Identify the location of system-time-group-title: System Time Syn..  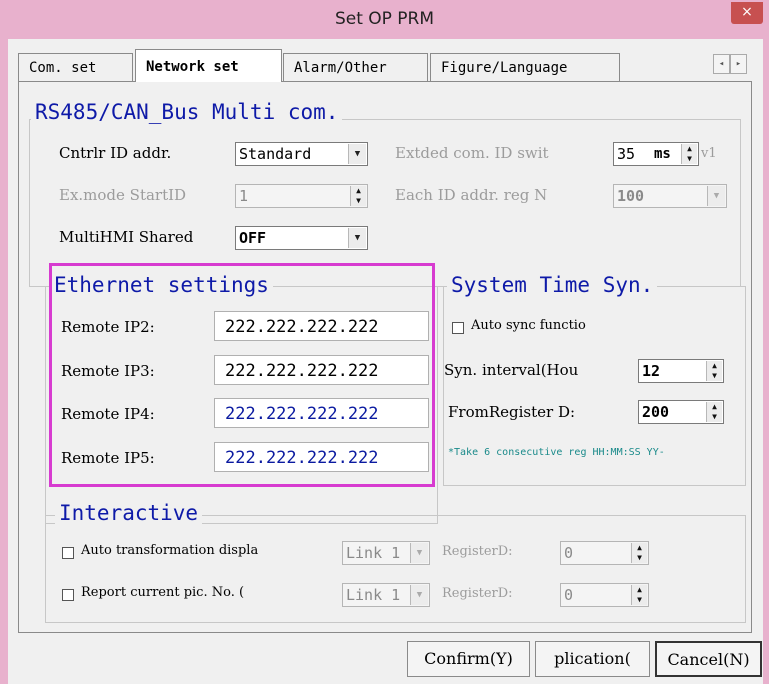
(552, 285).